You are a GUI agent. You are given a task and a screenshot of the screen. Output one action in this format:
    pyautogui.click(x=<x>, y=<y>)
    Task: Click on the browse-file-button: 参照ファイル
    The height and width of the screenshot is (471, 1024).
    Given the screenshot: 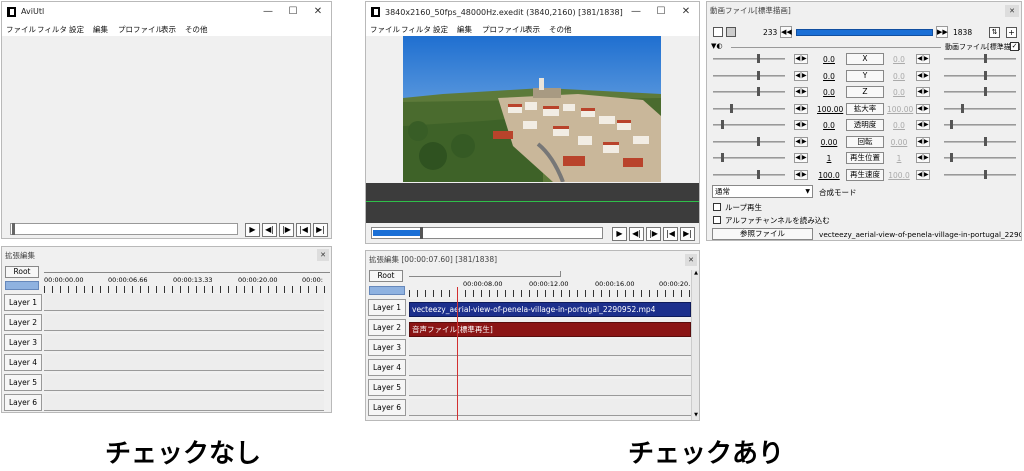 What is the action you would take?
    pyautogui.click(x=762, y=234)
    